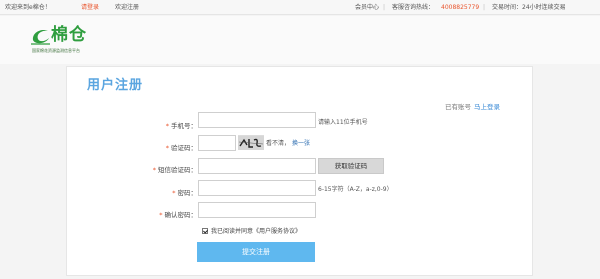  Describe the element at coordinates (343, 122) in the screenshot. I see `phone-hint: 请输入11位手机号` at that location.